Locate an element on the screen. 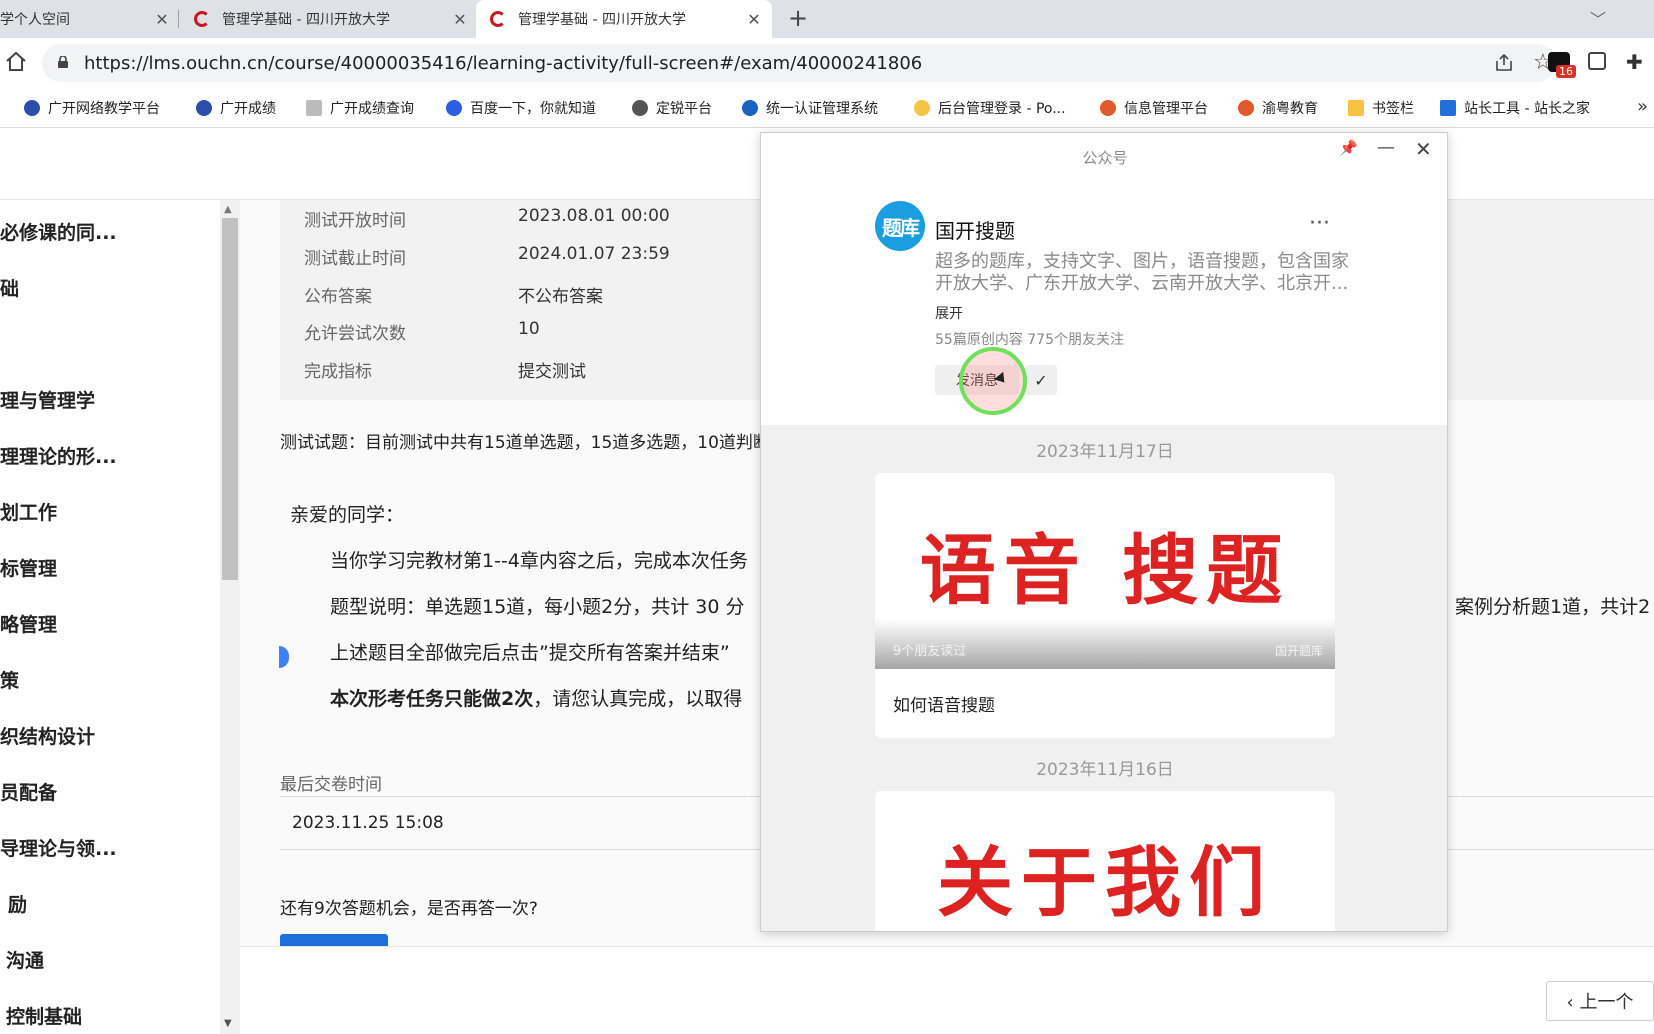 The width and height of the screenshot is (1654, 1034). tab-management-basics-1: 管理学基础 - 四川开放大学 ✕ is located at coordinates (325, 19).